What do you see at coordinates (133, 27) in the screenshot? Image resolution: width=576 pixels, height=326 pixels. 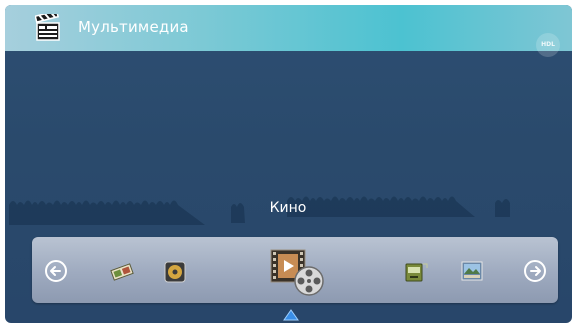 I see `app-title: Мультимедиа` at bounding box center [133, 27].